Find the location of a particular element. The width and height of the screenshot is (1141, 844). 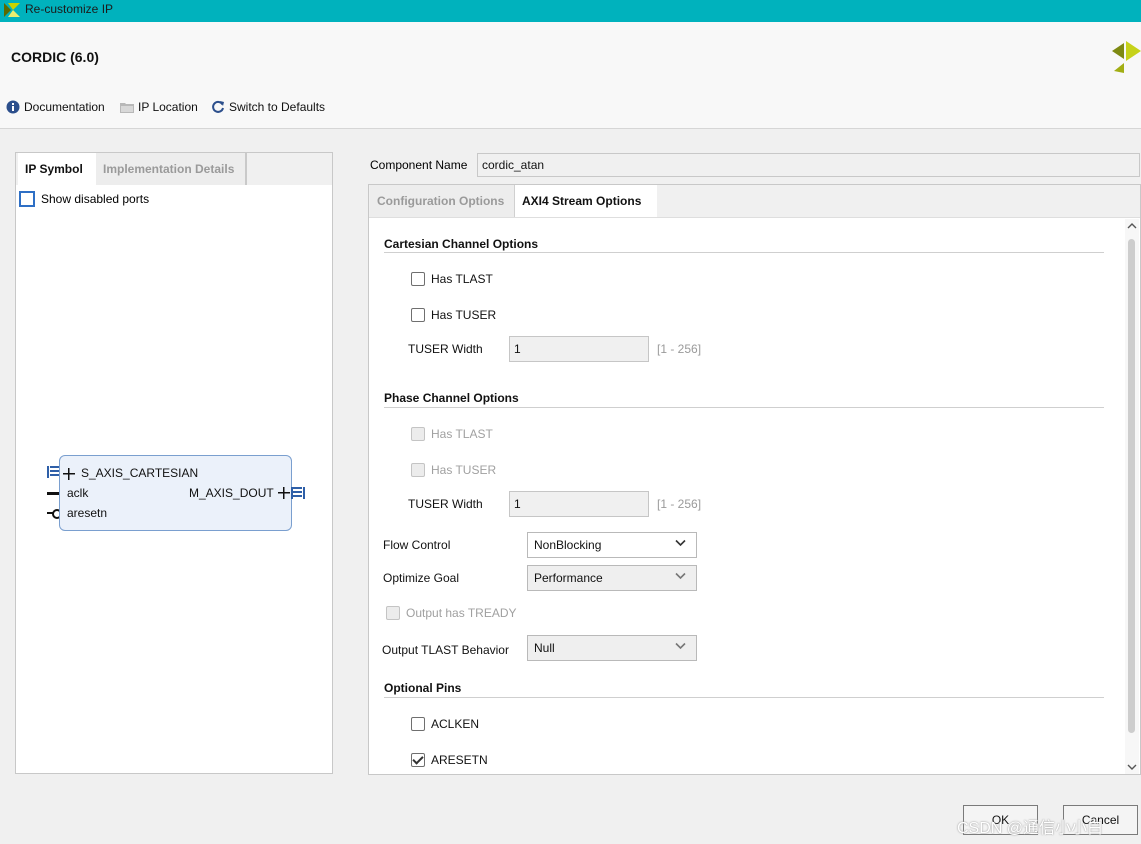

component-name-input is located at coordinates (808, 165).